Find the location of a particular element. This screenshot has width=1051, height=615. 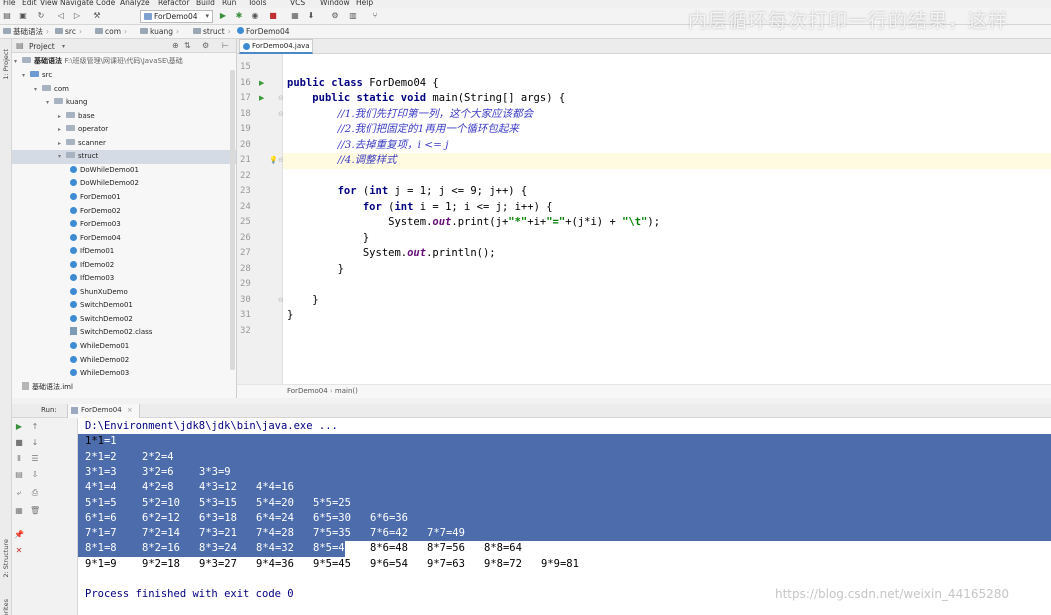

pause-icon: Ⅱ is located at coordinates (19, 459).